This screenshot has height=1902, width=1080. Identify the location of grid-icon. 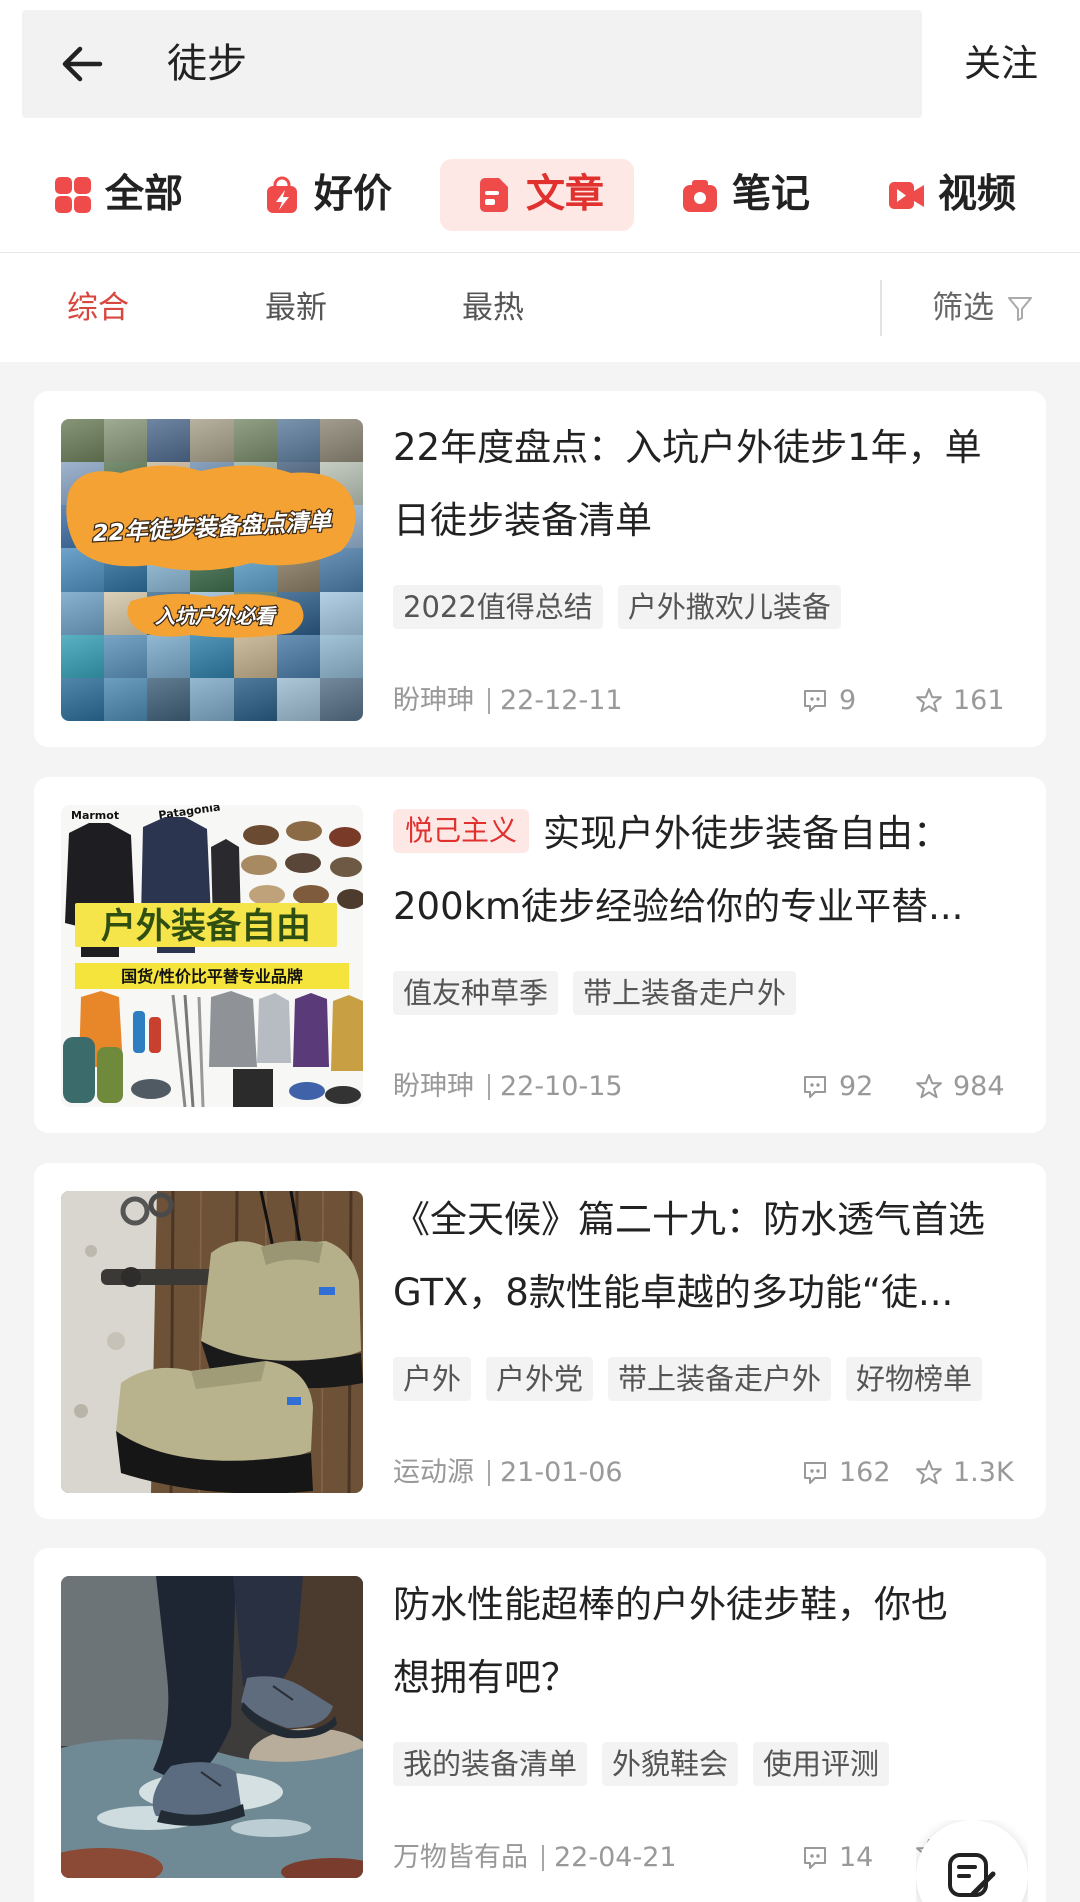
(73, 195).